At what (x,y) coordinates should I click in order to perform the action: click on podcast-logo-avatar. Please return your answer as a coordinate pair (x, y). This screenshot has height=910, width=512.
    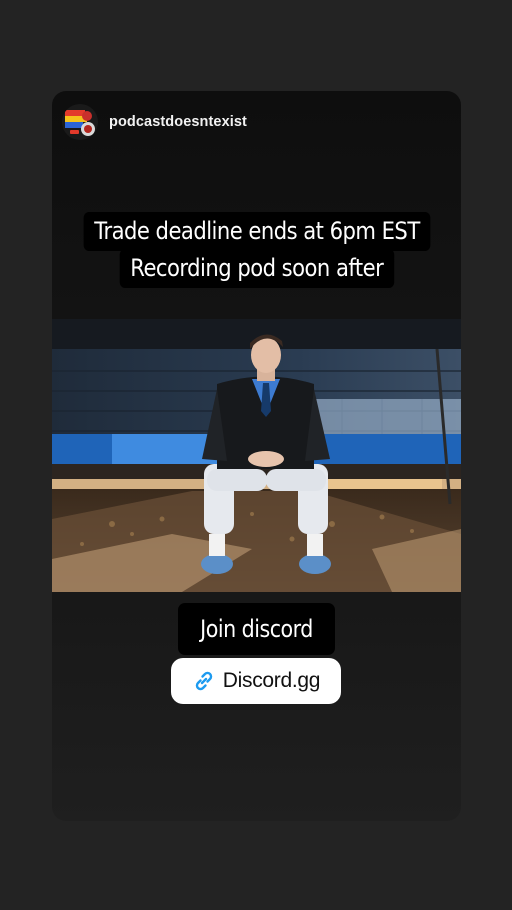
    Looking at the image, I should click on (80, 122).